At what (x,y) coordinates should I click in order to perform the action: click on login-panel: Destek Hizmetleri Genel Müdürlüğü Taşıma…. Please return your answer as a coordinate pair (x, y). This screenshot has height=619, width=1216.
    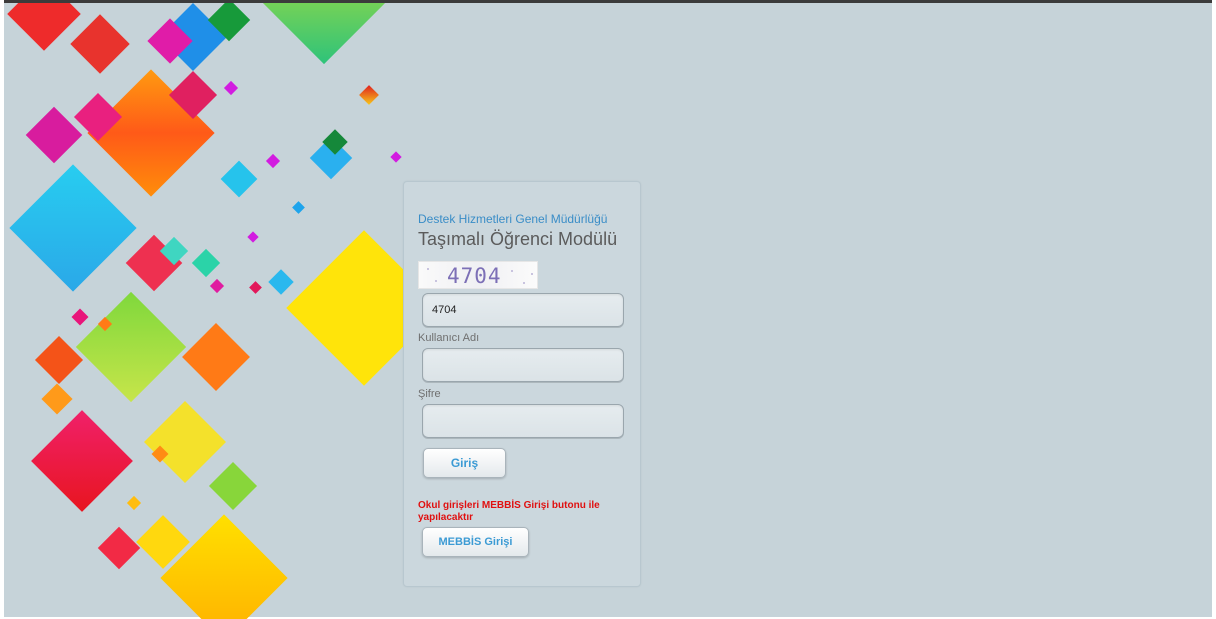
    Looking at the image, I should click on (522, 384).